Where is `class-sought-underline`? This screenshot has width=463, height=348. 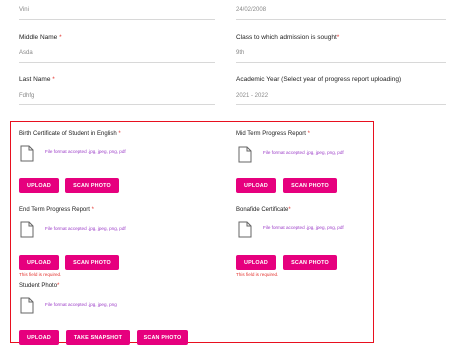
class-sought-underline is located at coordinates (341, 62).